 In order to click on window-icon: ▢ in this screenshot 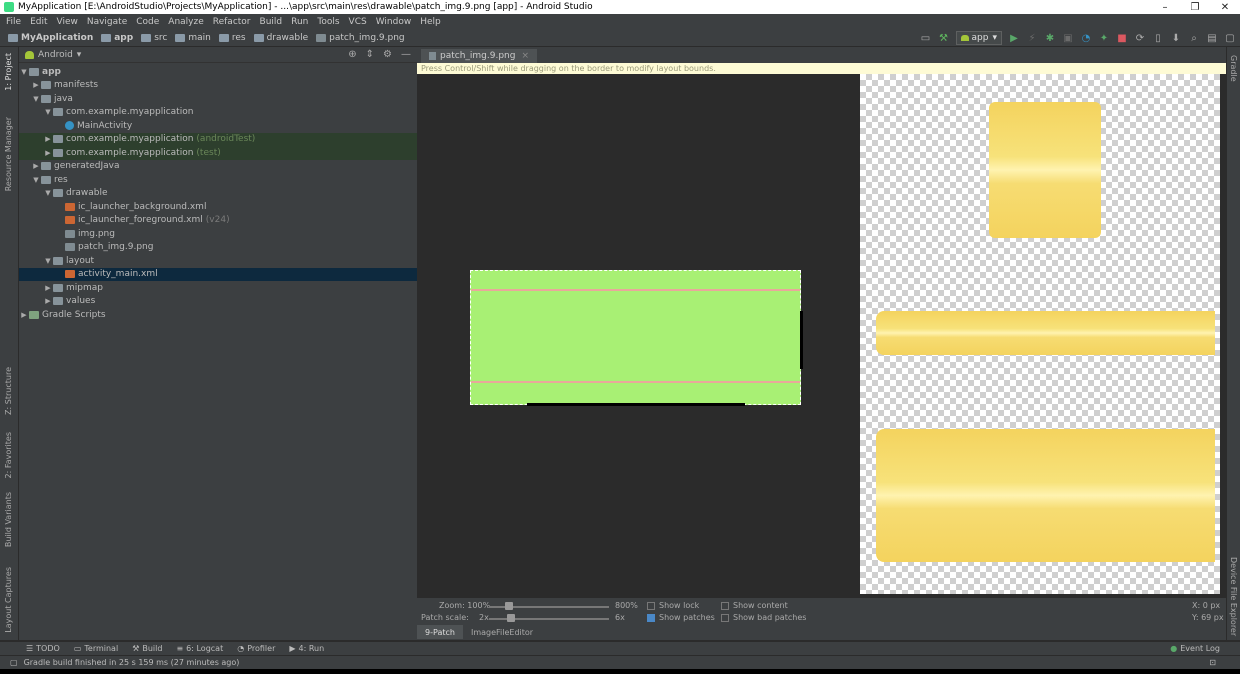, I will do `click(1230, 38)`.